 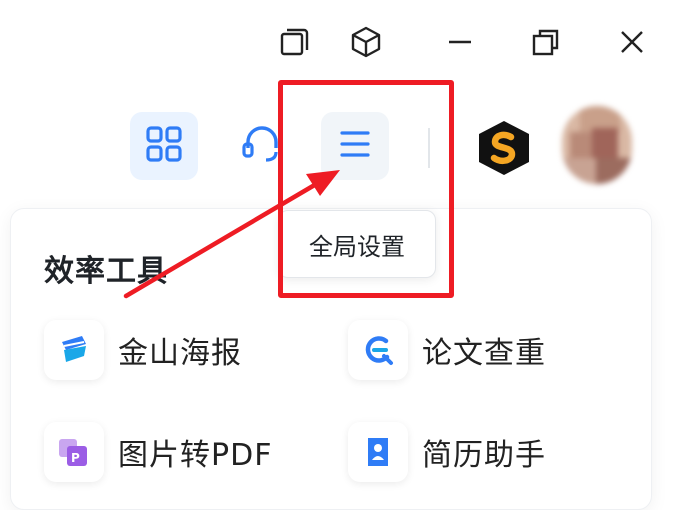 What do you see at coordinates (378, 452) in the screenshot?
I see `resume-icon` at bounding box center [378, 452].